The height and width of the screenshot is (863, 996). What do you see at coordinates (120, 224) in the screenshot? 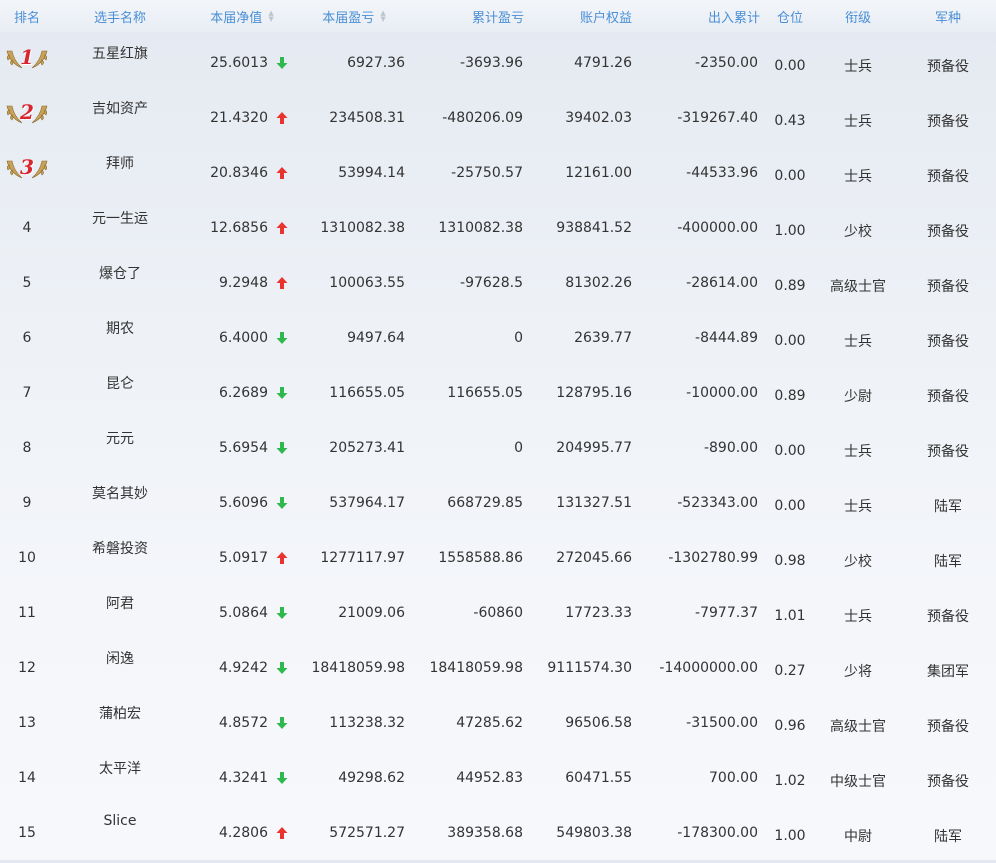
I see `player-name: 元一生运` at bounding box center [120, 224].